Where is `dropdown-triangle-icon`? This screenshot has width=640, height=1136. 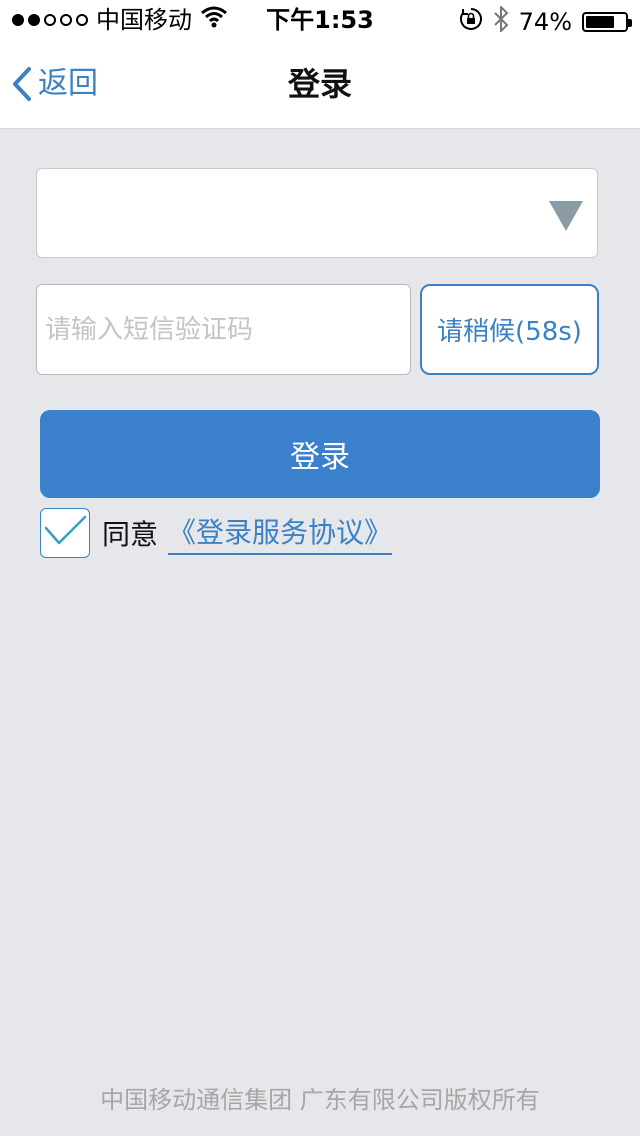
dropdown-triangle-icon is located at coordinates (566, 216).